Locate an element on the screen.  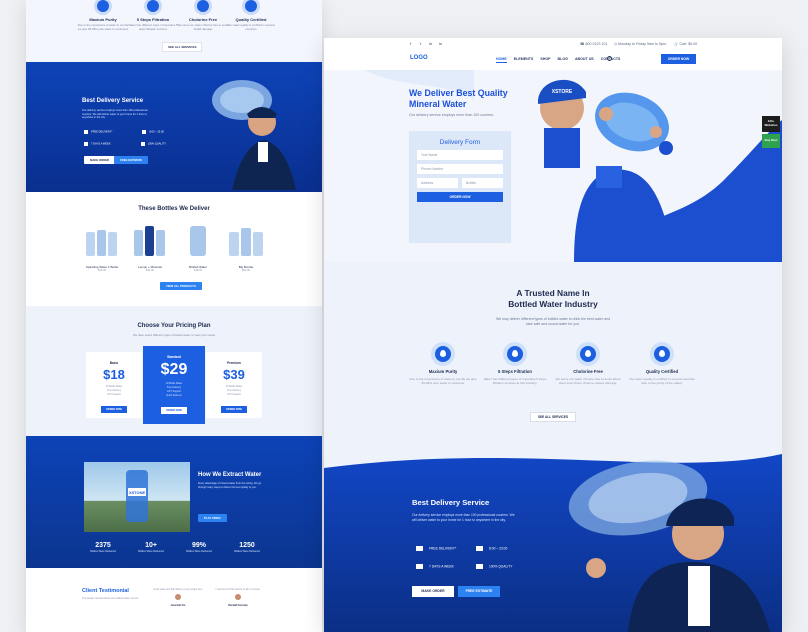
order-now-button: ORDER NOW is located at coordinates (678, 59).